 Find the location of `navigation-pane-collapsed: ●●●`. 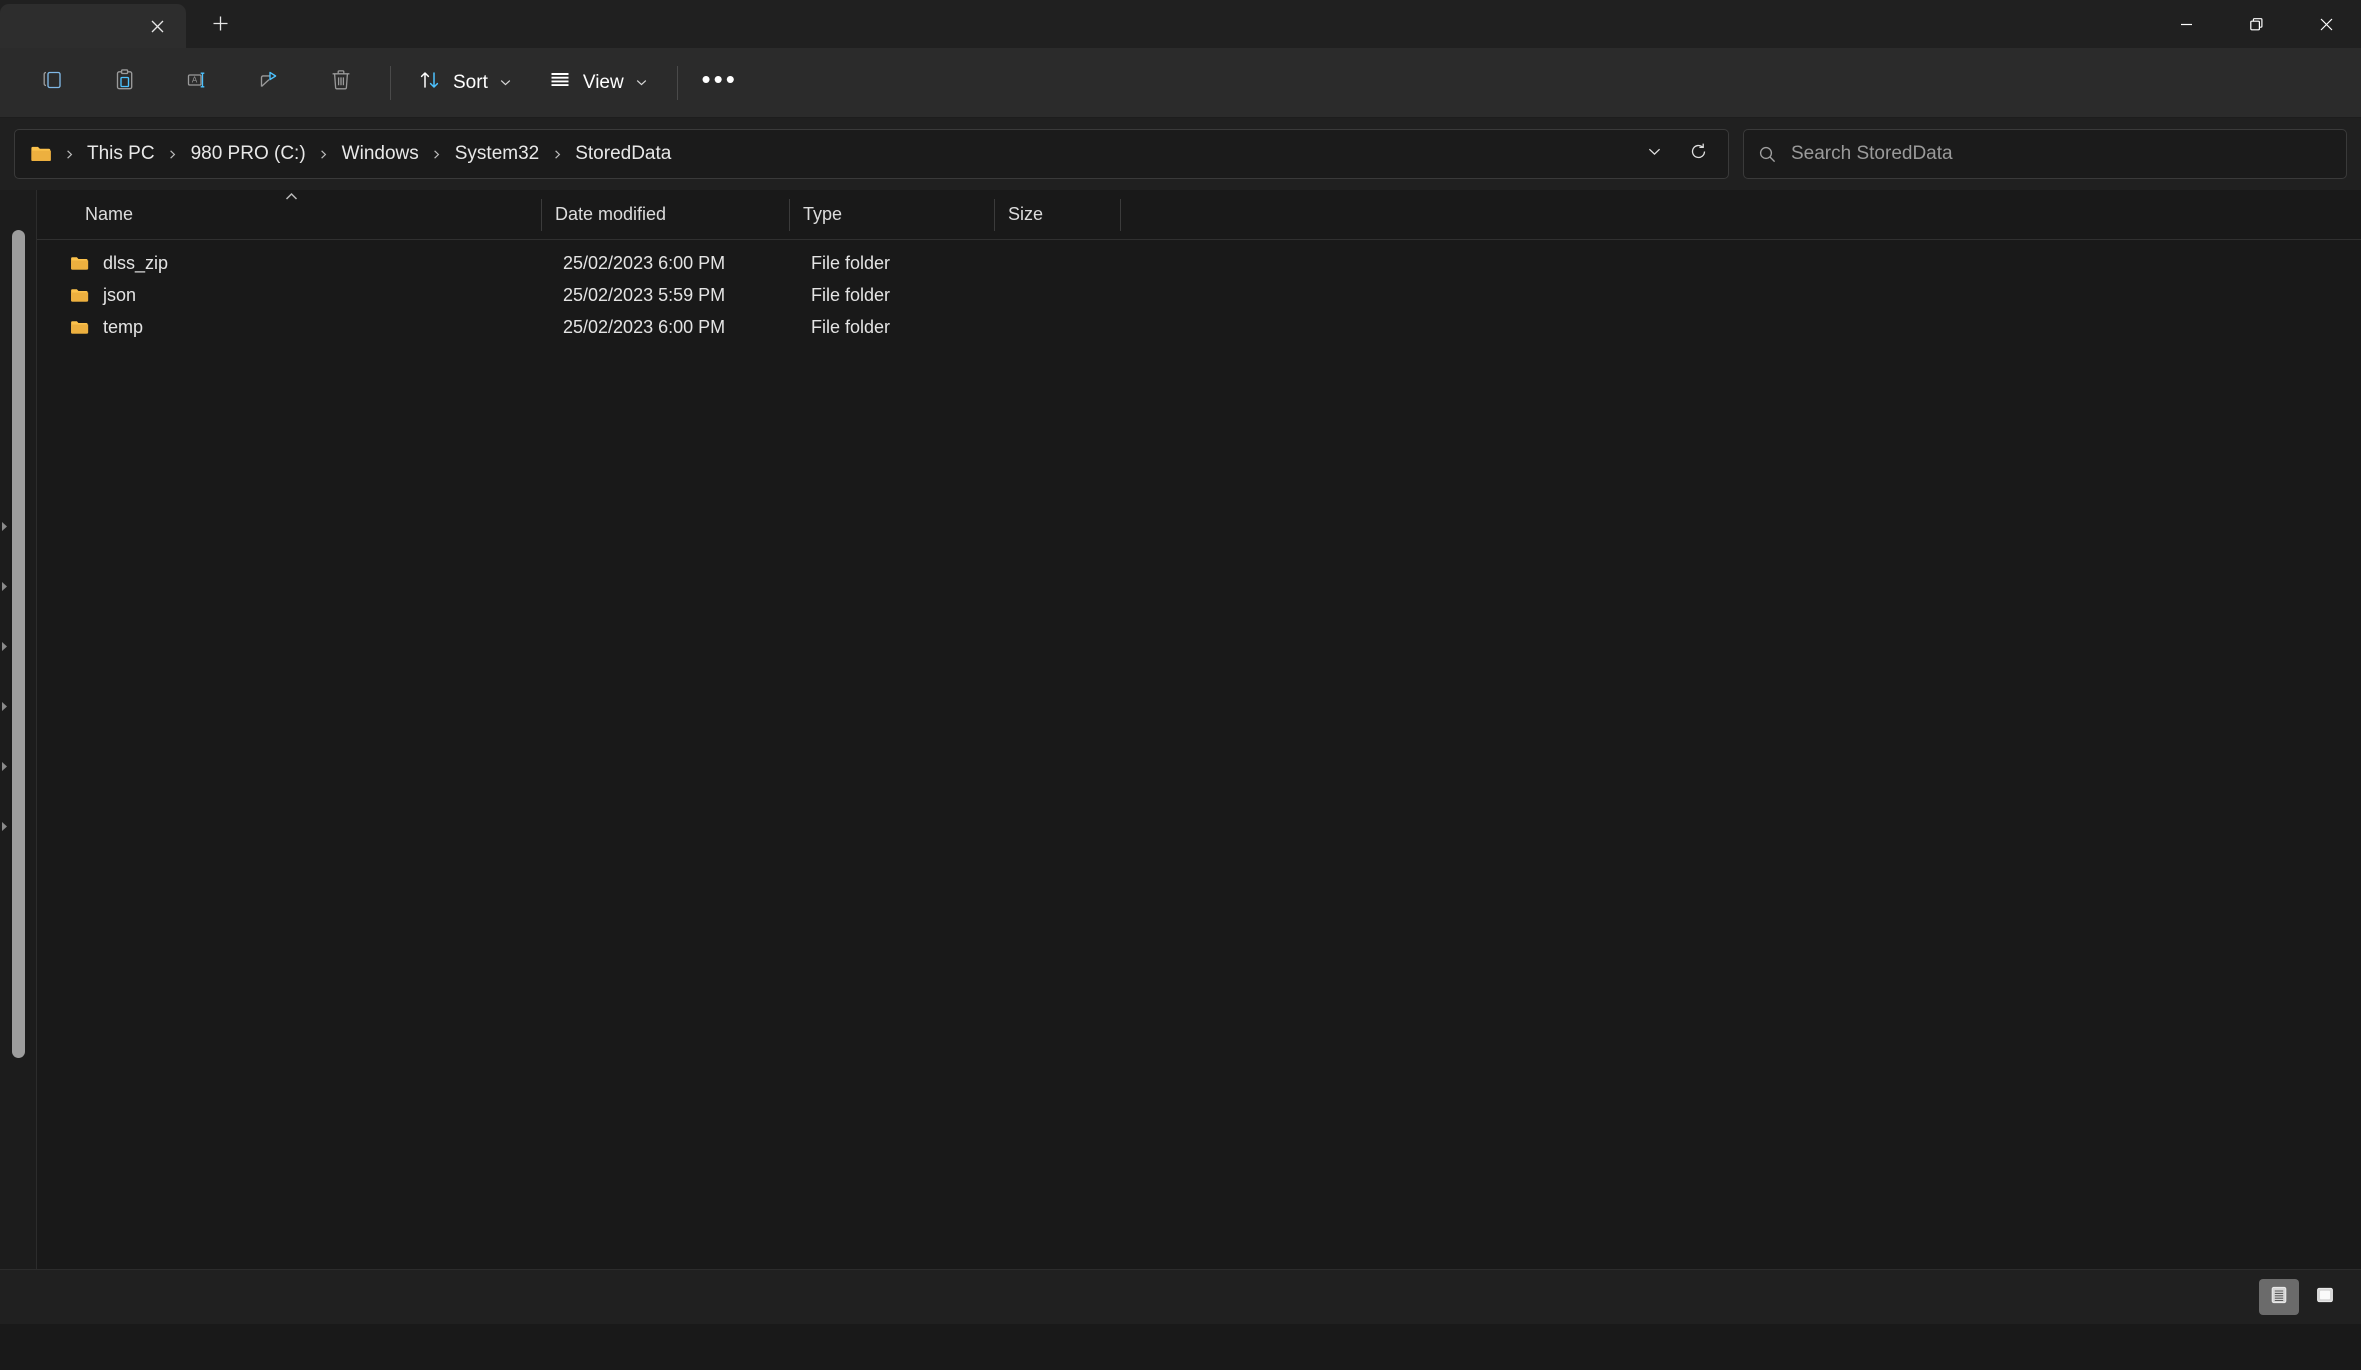

navigation-pane-collapsed: ●●● is located at coordinates (18, 757).